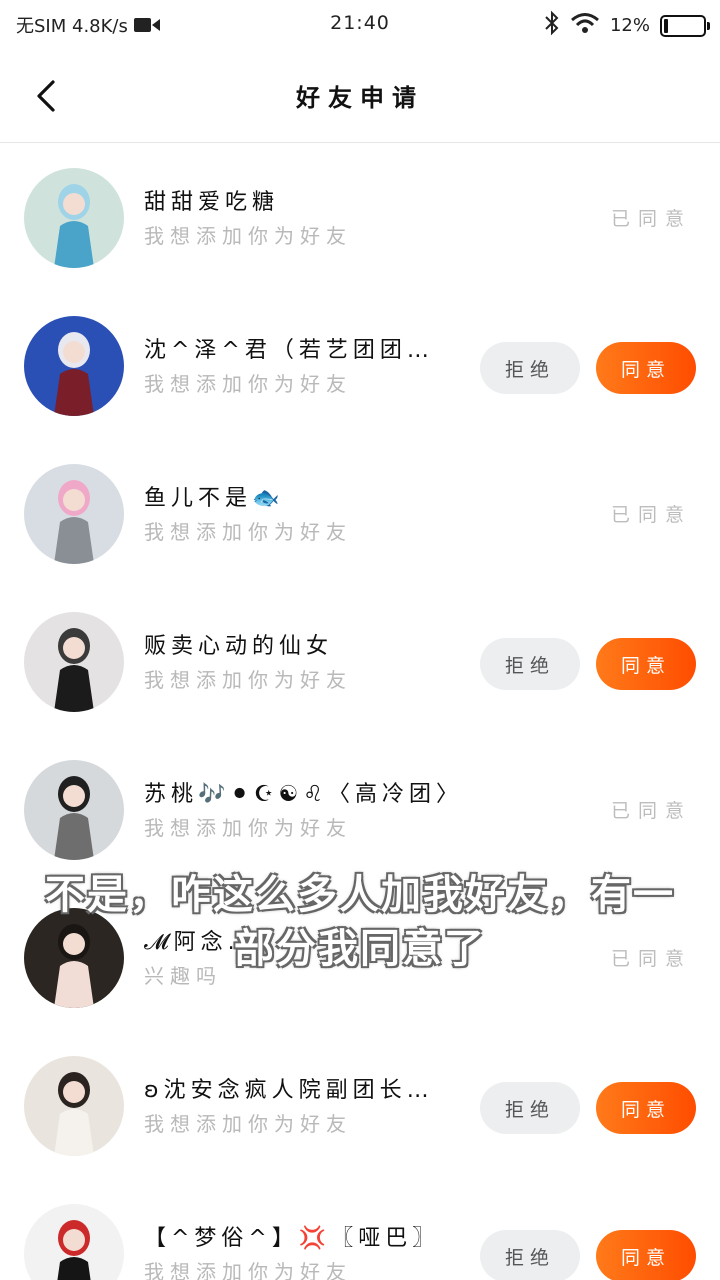 The image size is (720, 1280). Describe the element at coordinates (629, 25) in the screenshot. I see `battery-percent: 12%` at that location.